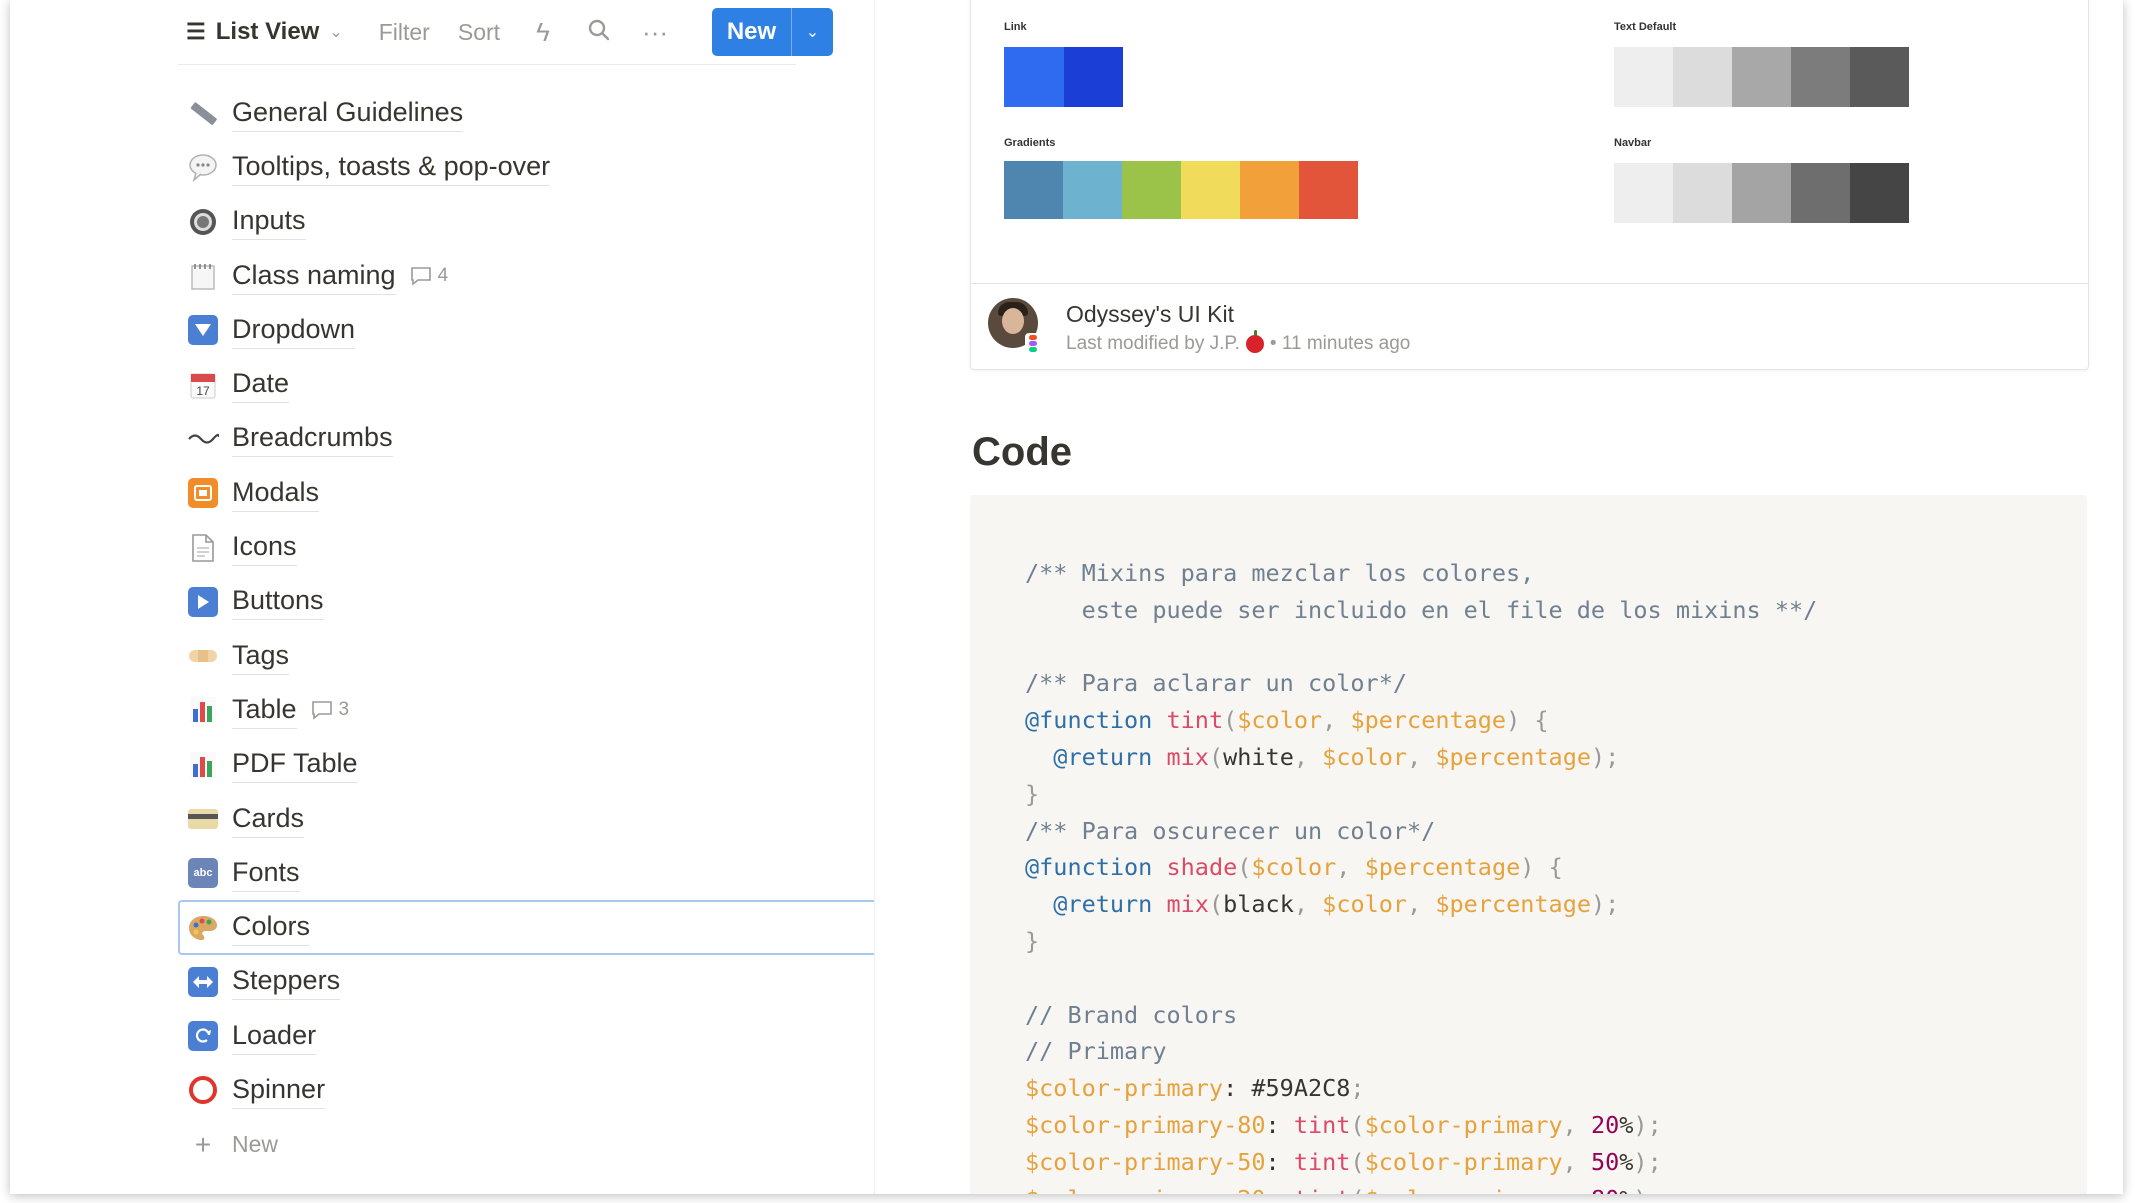 This screenshot has width=2135, height=1203. Describe the element at coordinates (203, 113) in the screenshot. I see `ruler-icon` at that location.